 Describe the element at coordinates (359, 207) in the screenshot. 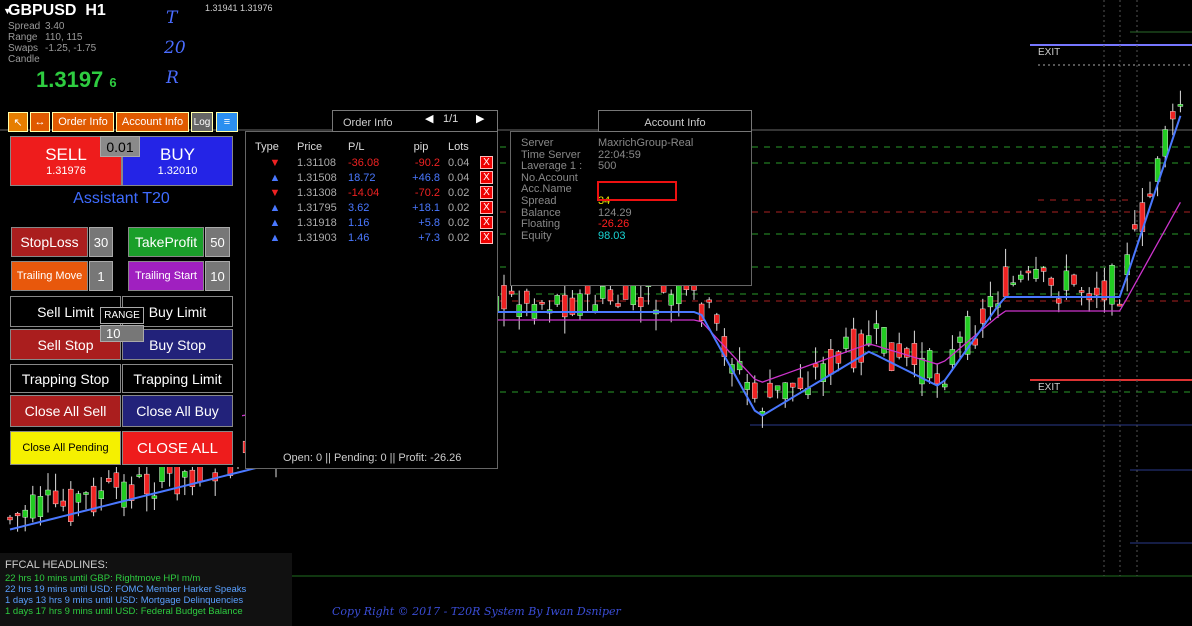

I see `order-pl: 3.62` at that location.